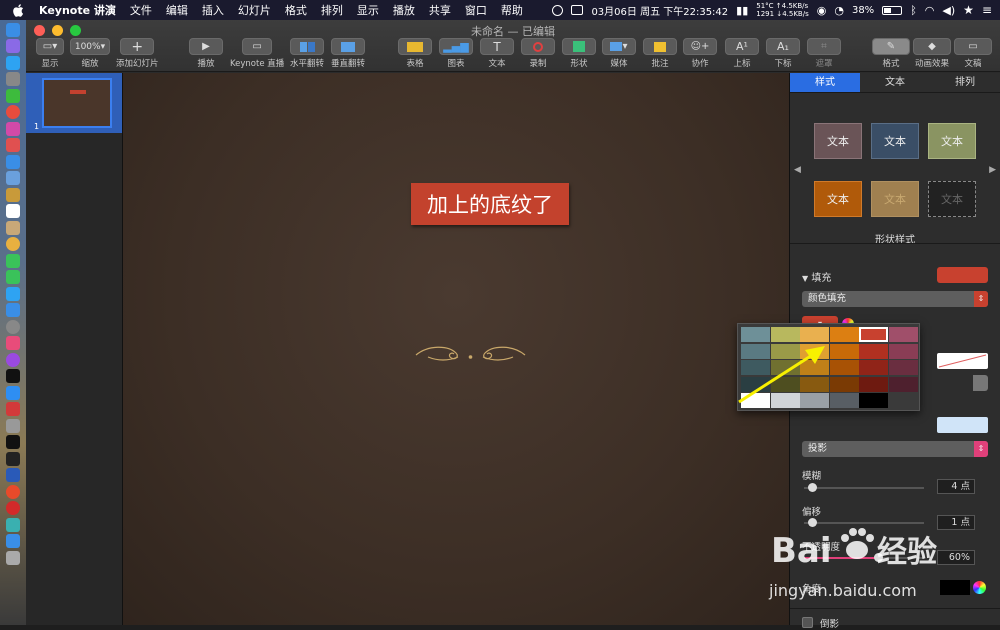 The image size is (1000, 630). I want to click on view-tool: ▭▾ 显示, so click(50, 53).